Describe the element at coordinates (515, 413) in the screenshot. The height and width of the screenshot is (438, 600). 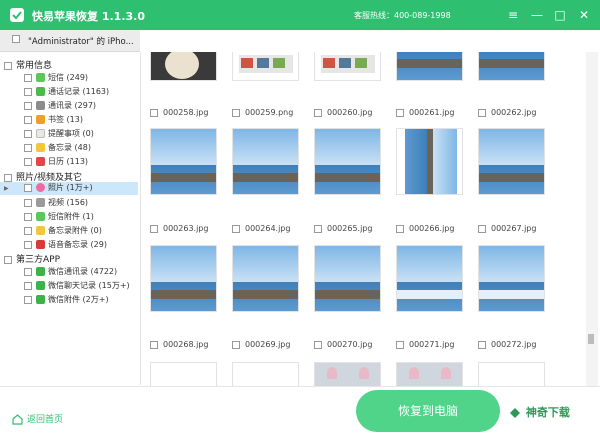
I see `watermark-icon` at that location.